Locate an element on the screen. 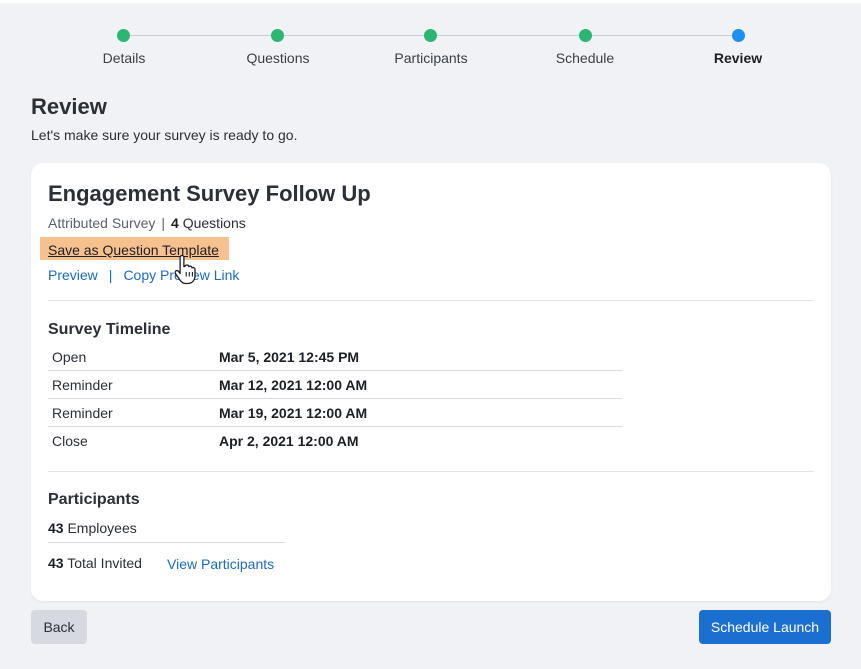  timeline-row: Reminder Mar 19, 2021 12:00 AM is located at coordinates (335, 413).